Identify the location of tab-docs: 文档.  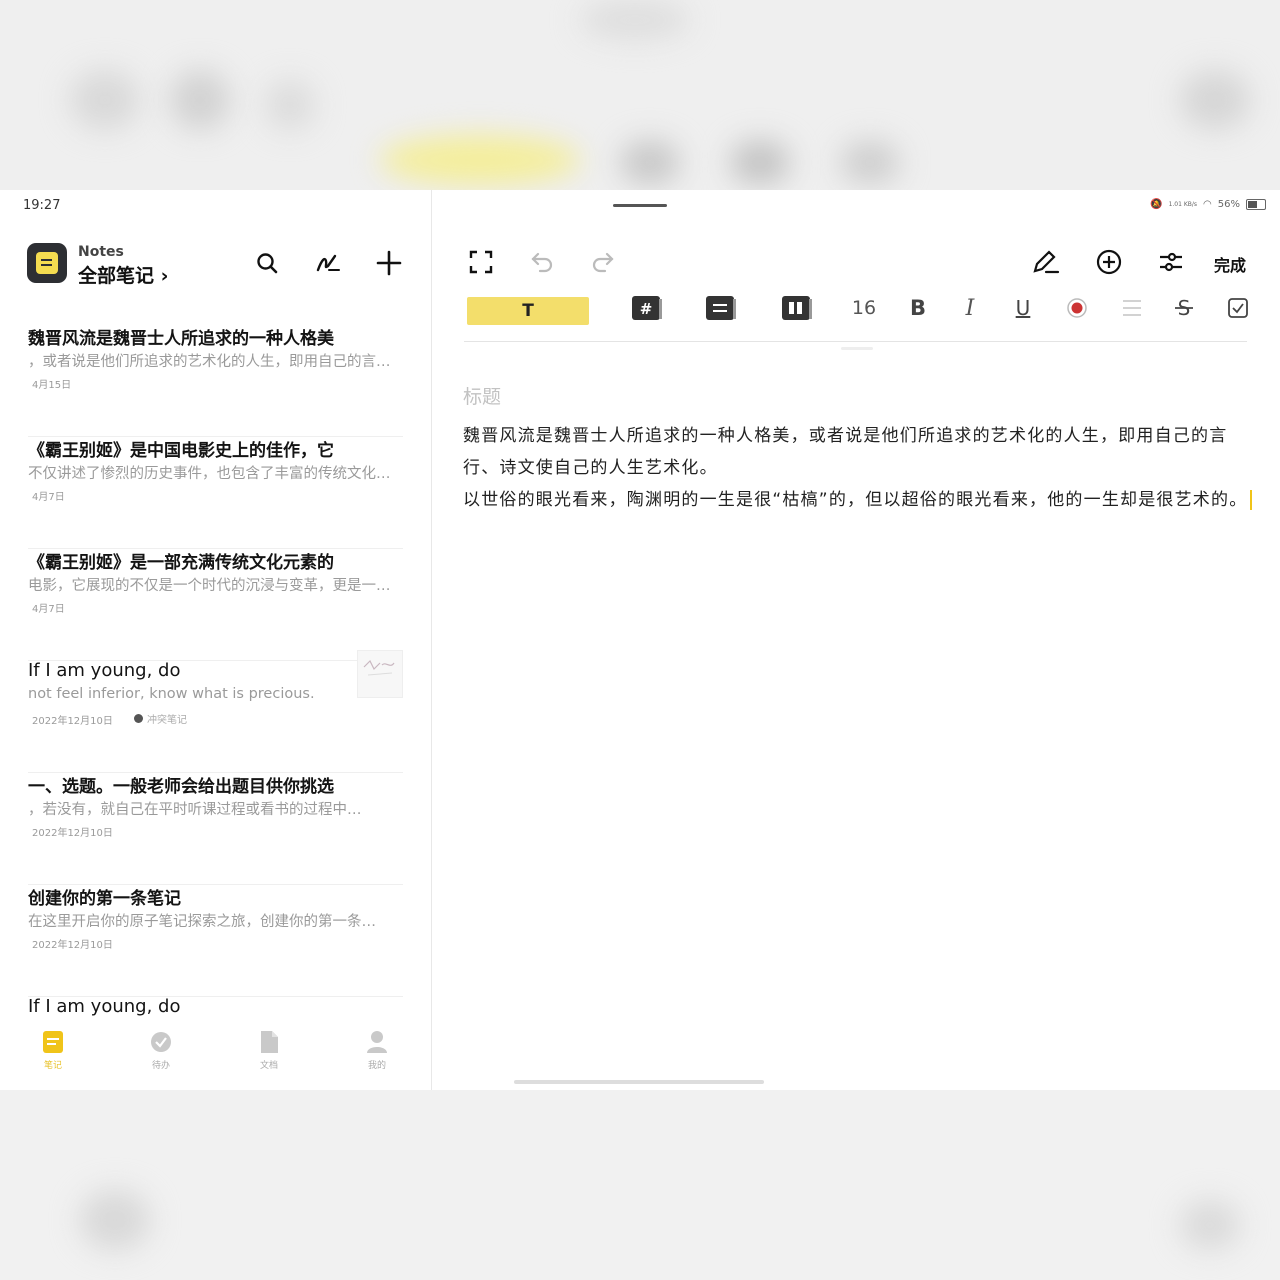
(269, 1050).